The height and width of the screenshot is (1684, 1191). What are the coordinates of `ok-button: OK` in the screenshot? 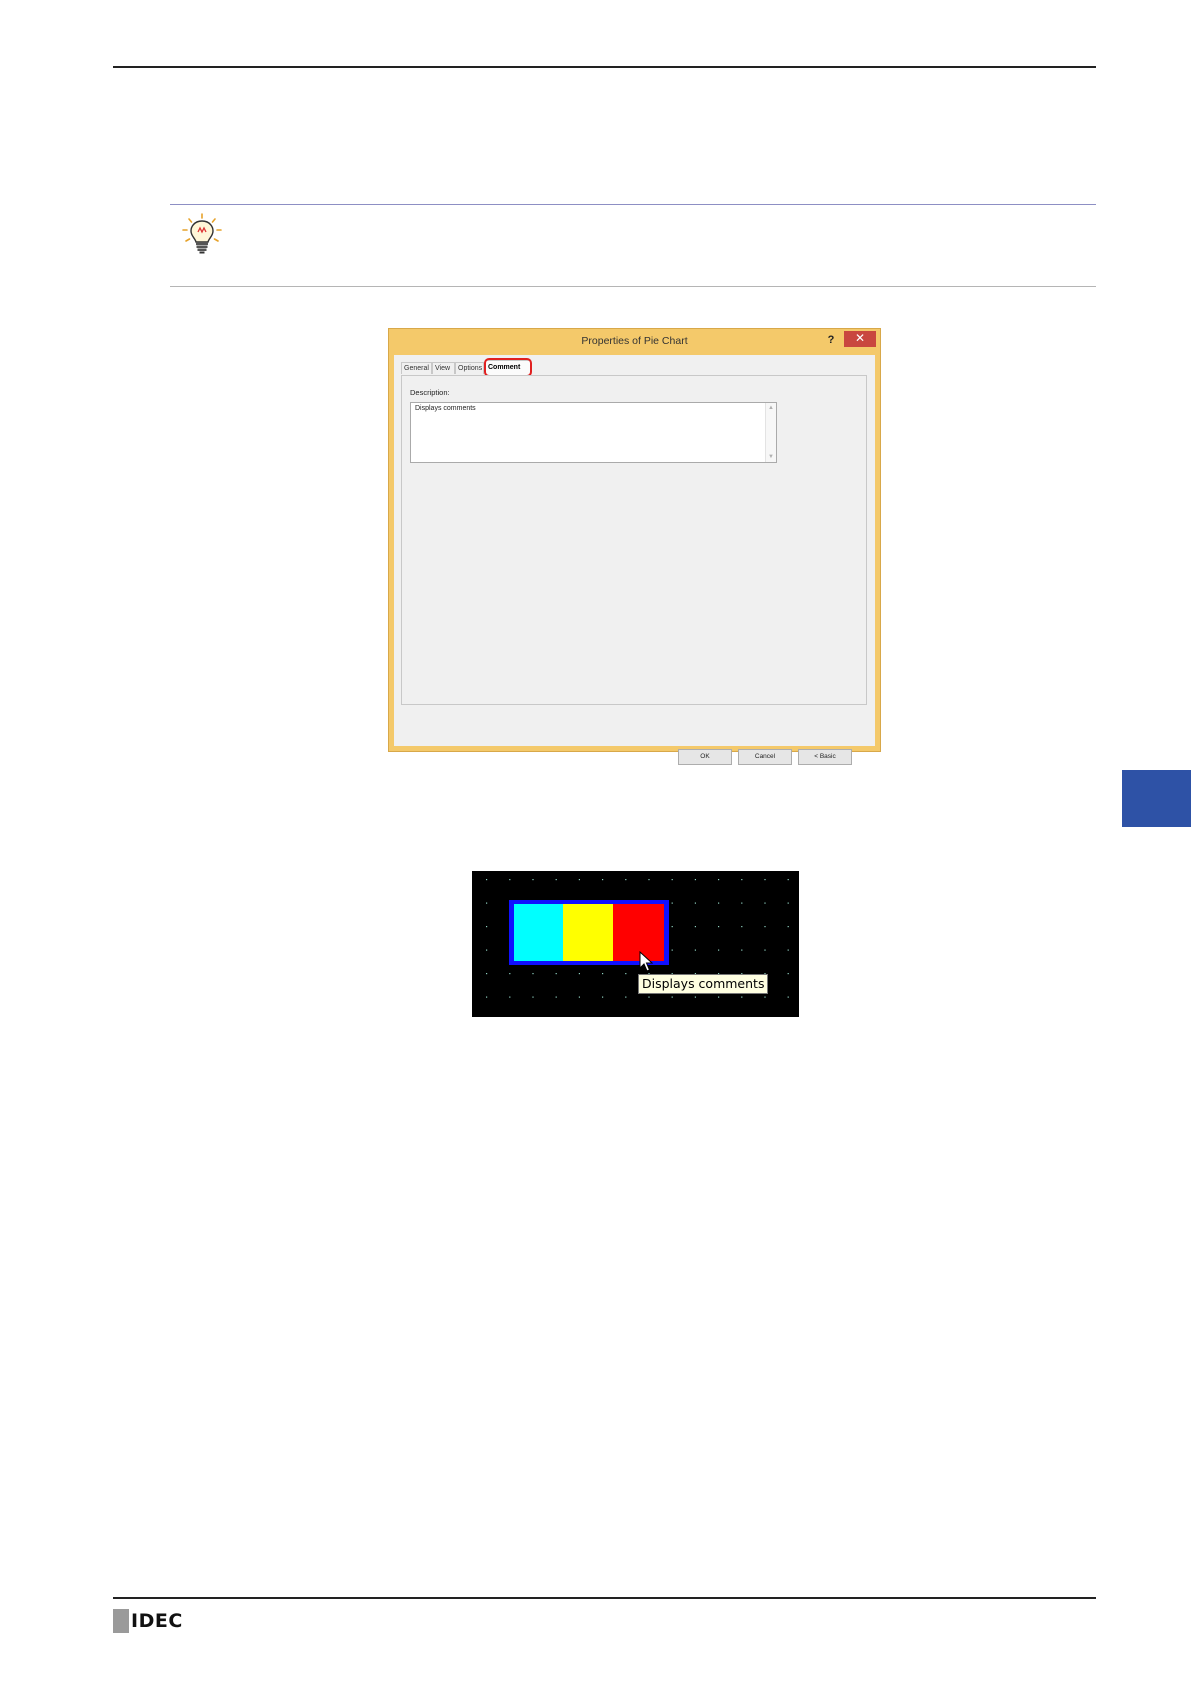 It's located at (705, 757).